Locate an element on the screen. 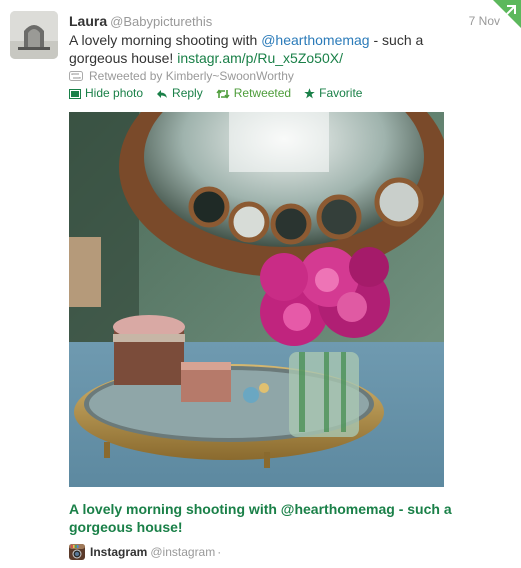  hide-photo-button: Hide photo is located at coordinates (106, 93).